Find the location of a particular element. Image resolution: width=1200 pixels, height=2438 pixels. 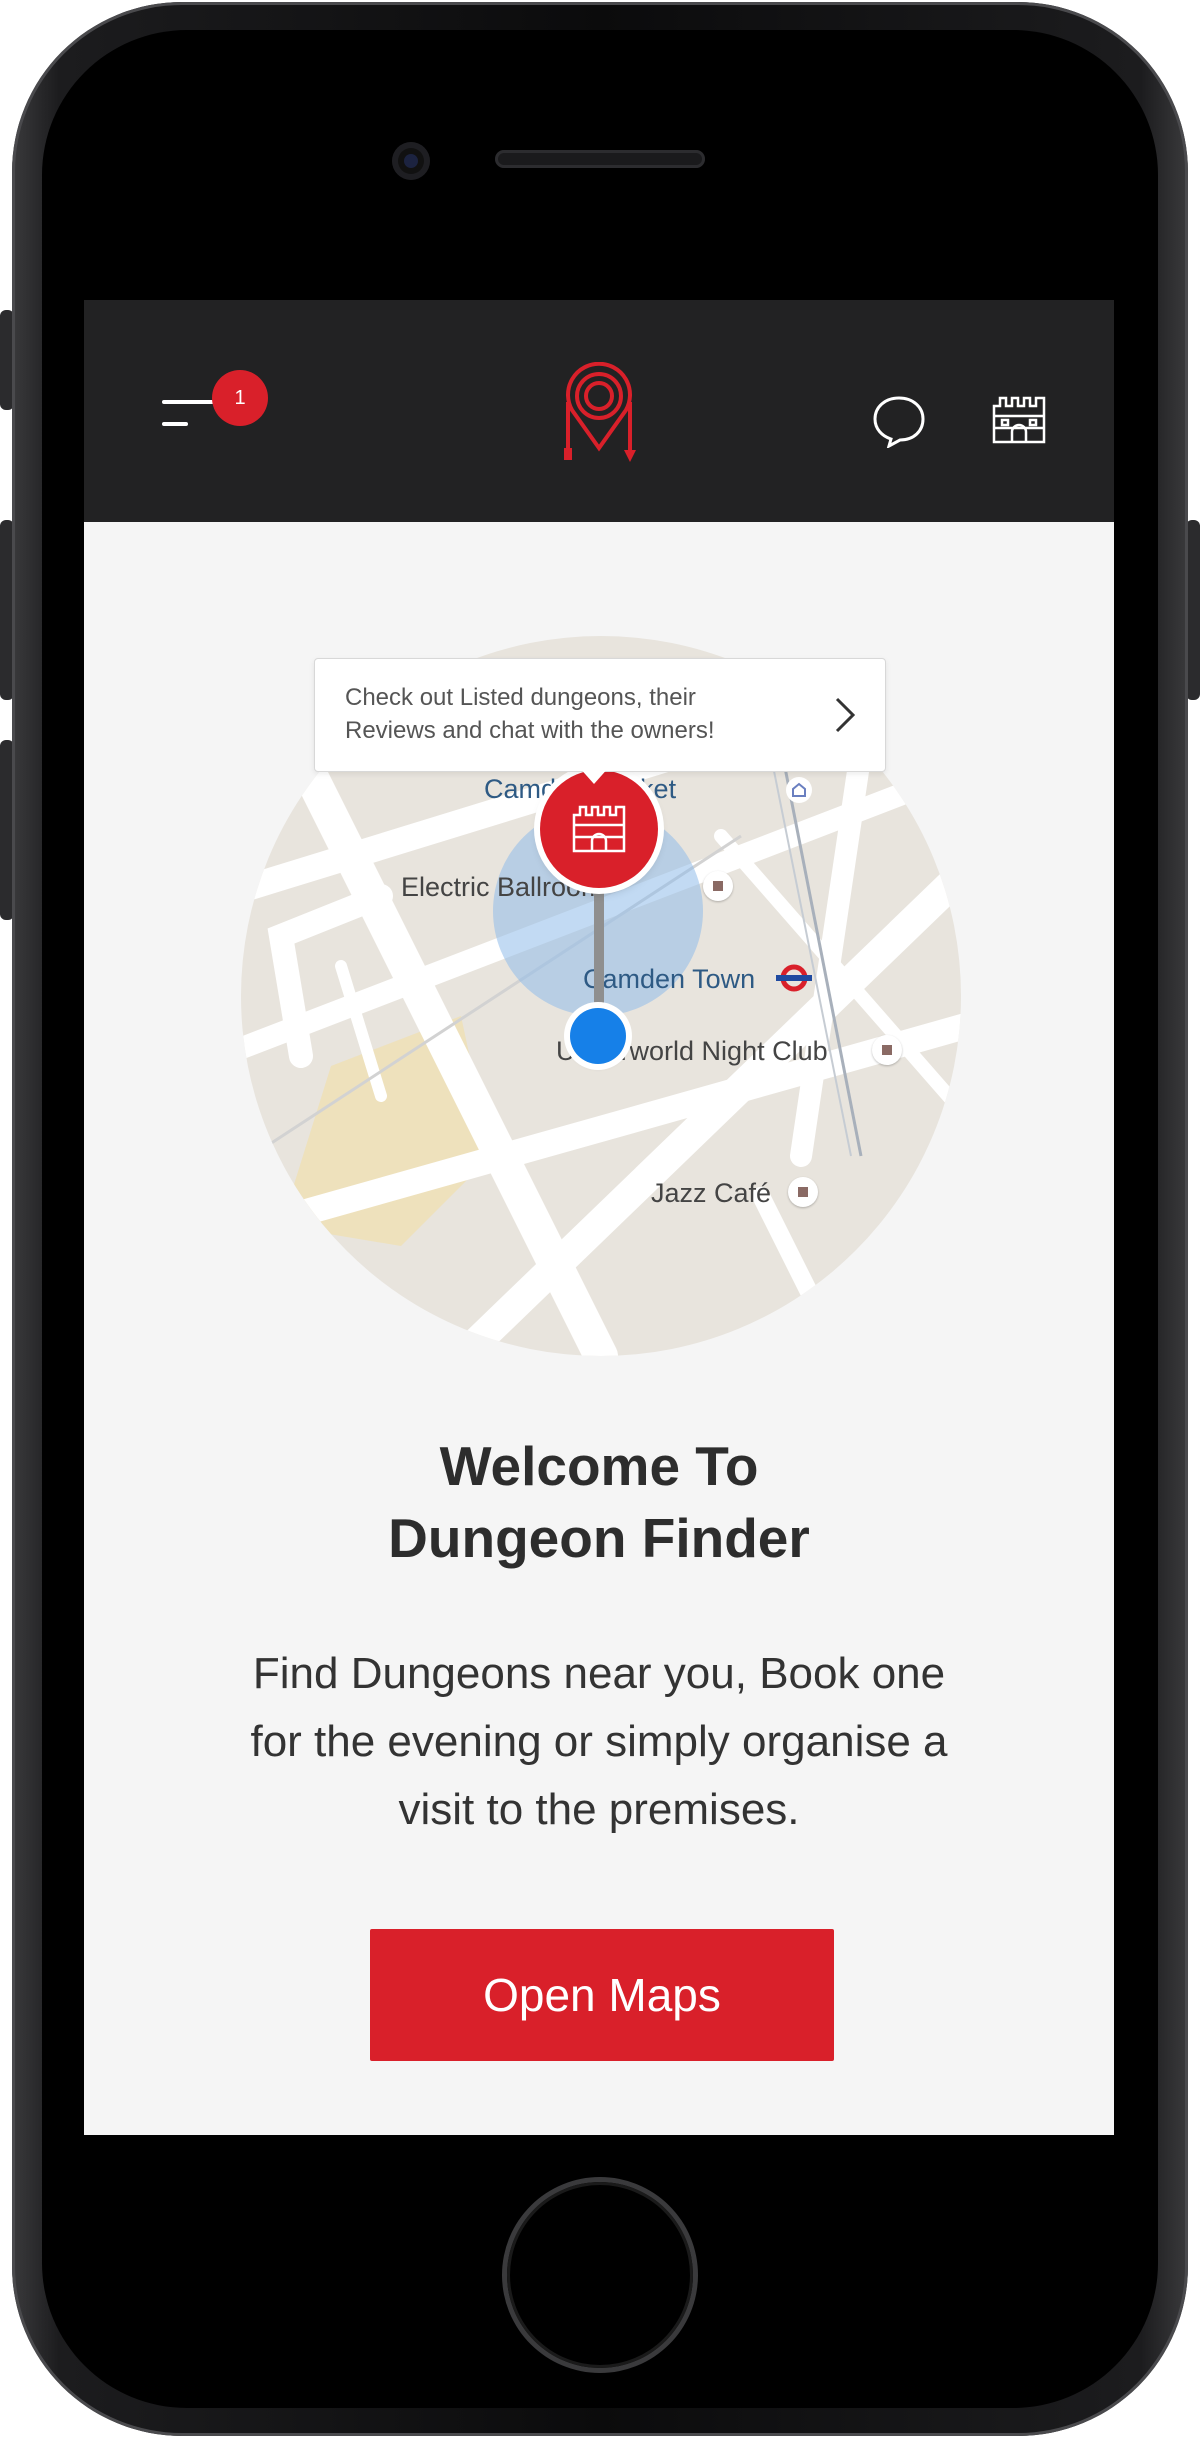

tooltip-tail is located at coordinates (594, 775).